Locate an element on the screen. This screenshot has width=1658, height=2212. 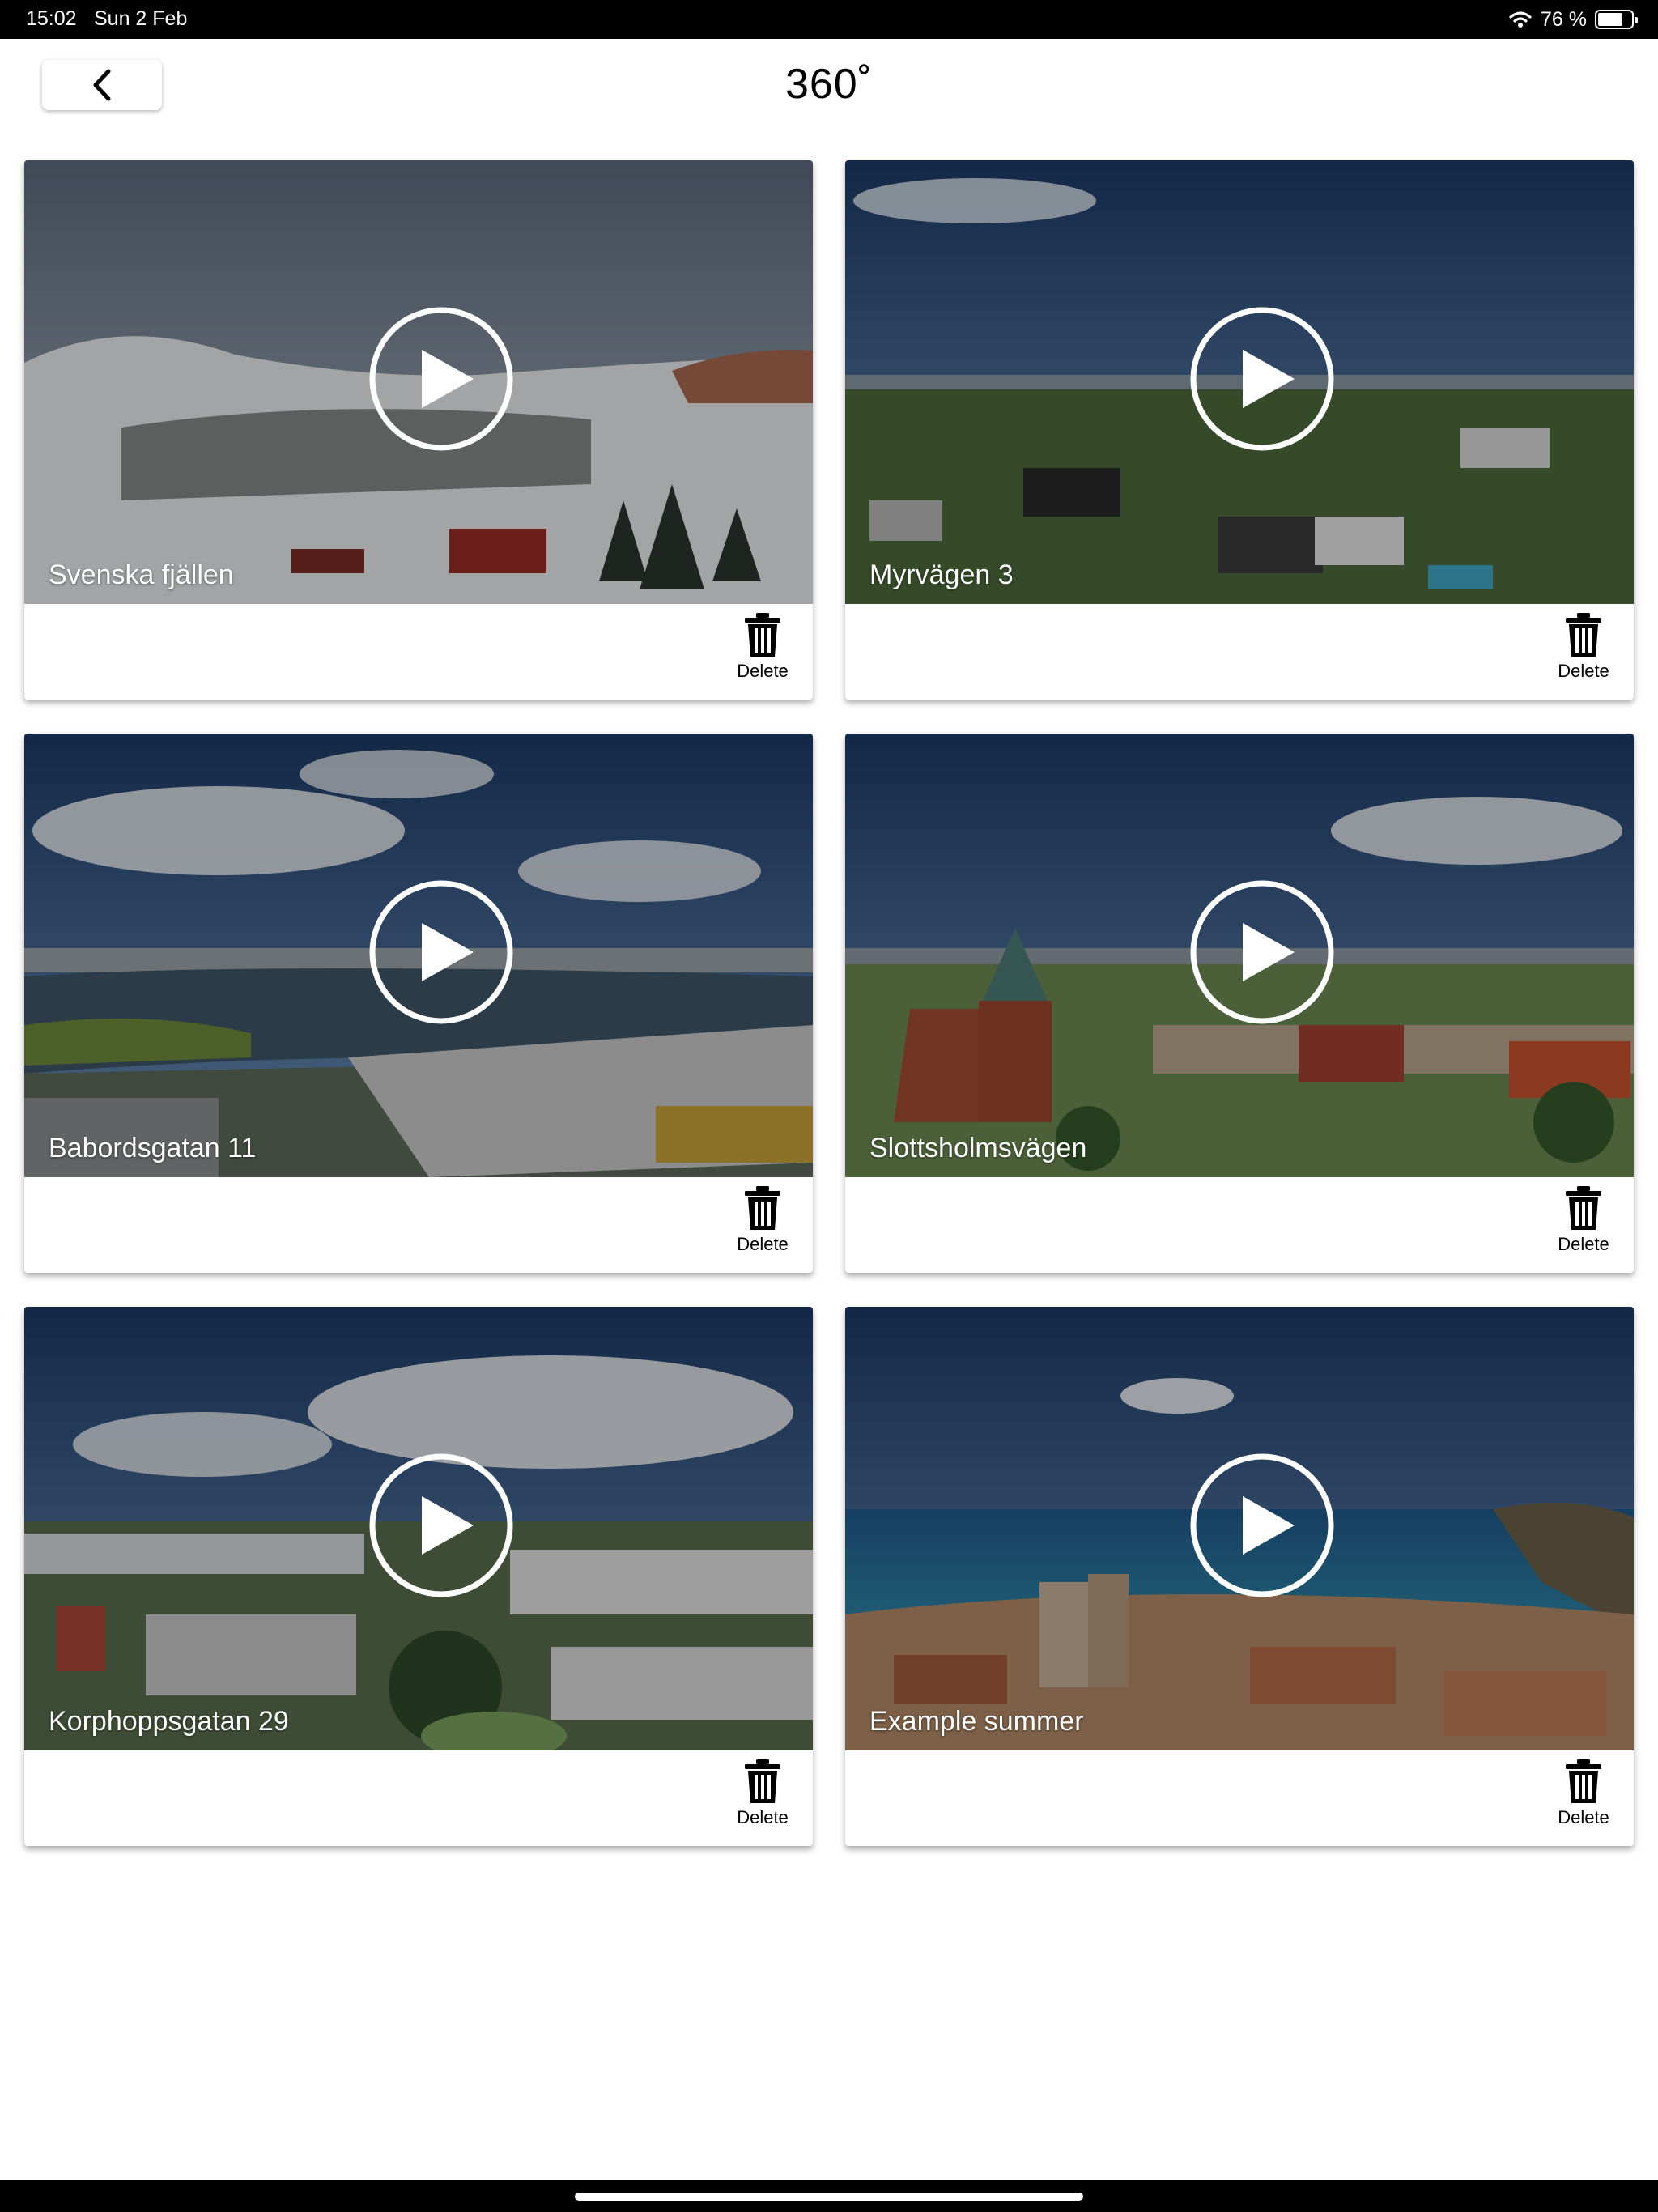
video-title: Slottsholmsvägen is located at coordinates (978, 1148).